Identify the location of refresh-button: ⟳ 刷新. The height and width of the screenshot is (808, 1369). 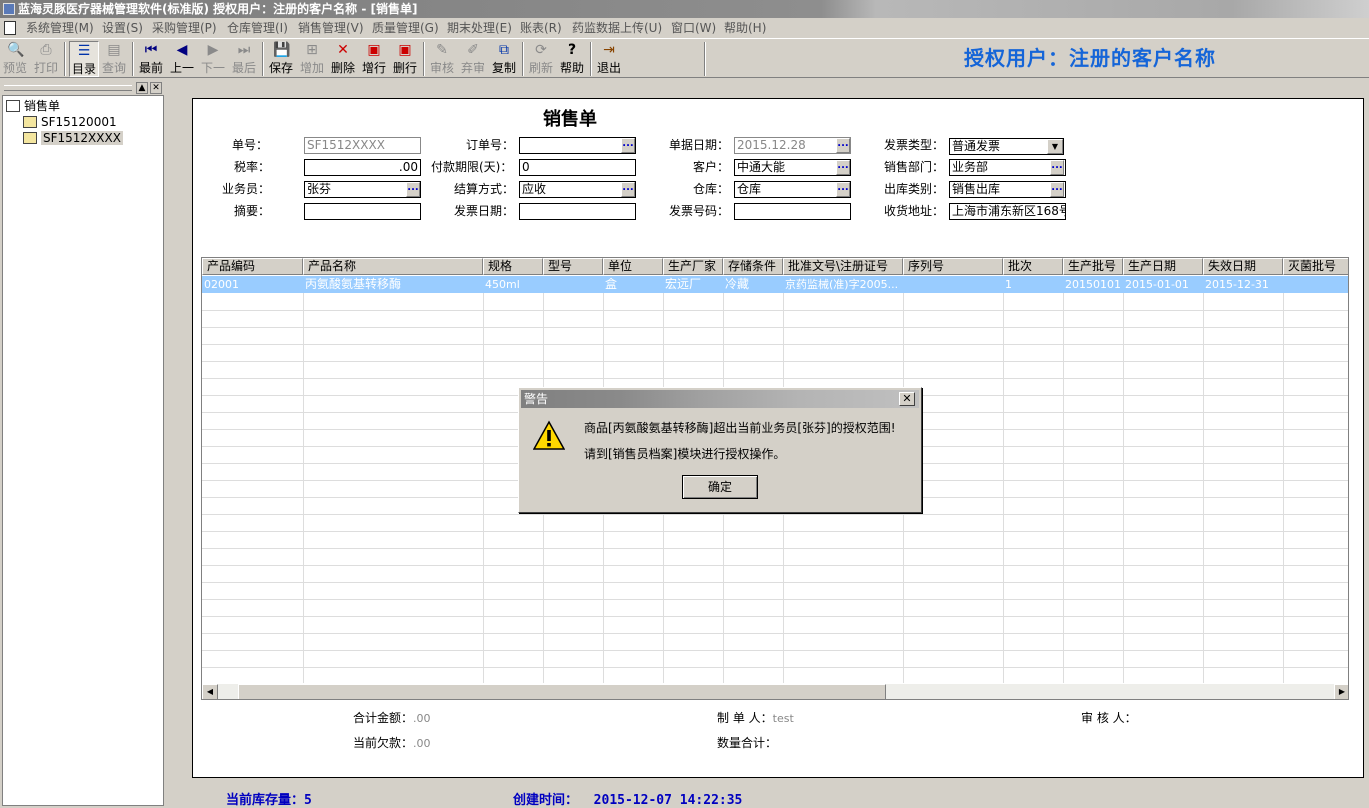
(541, 59).